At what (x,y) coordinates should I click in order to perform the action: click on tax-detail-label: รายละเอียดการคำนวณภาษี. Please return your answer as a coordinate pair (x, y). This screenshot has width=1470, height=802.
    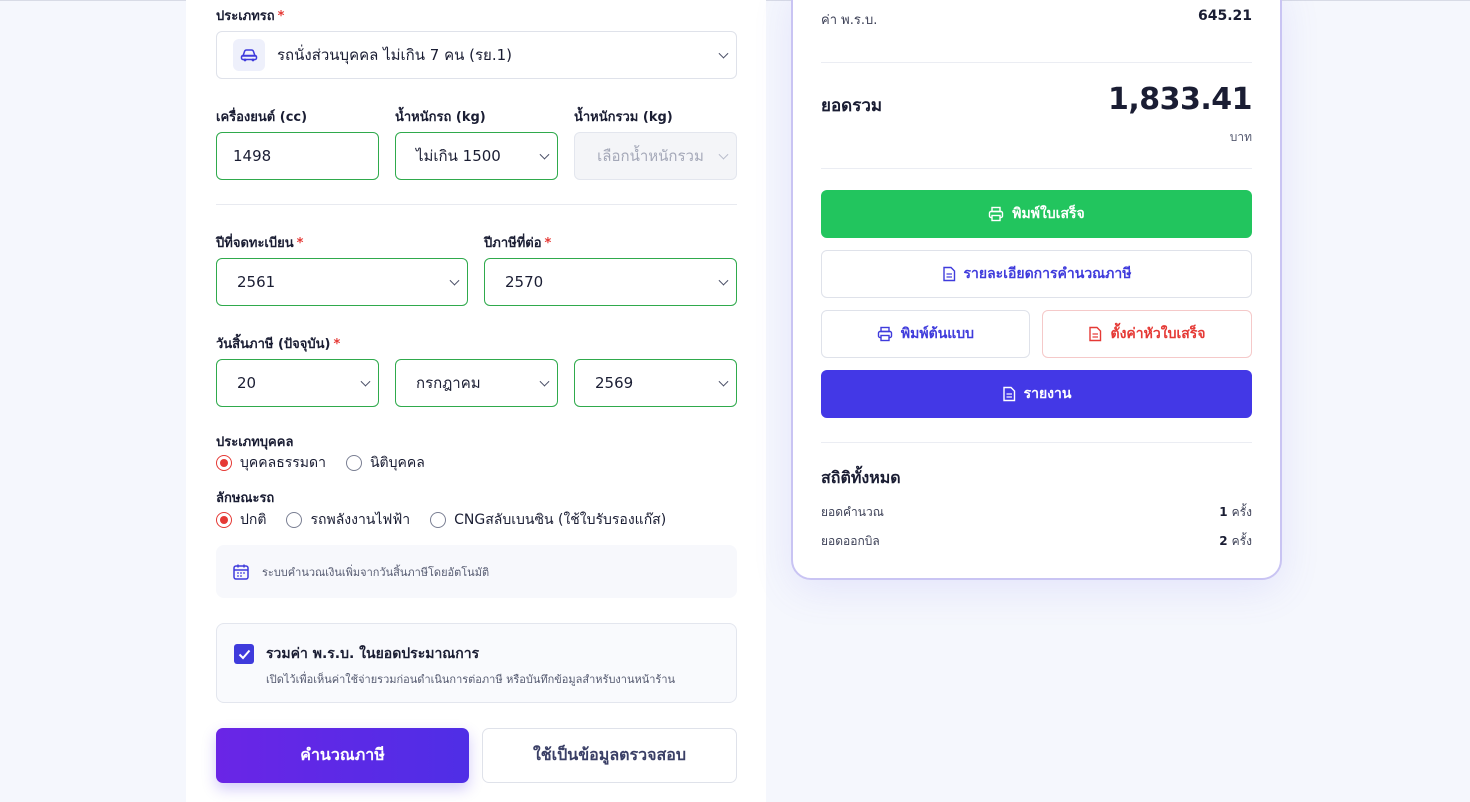
    Looking at the image, I should click on (1047, 274).